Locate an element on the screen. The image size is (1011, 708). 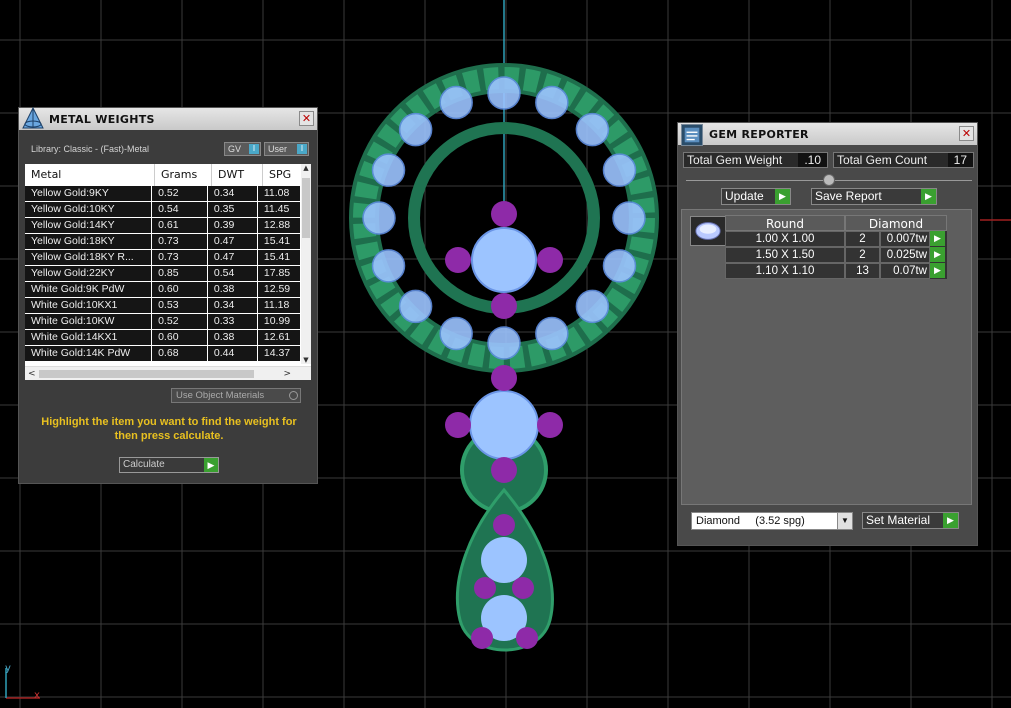
horizontal-scrollbar: < > is located at coordinates (168, 373).